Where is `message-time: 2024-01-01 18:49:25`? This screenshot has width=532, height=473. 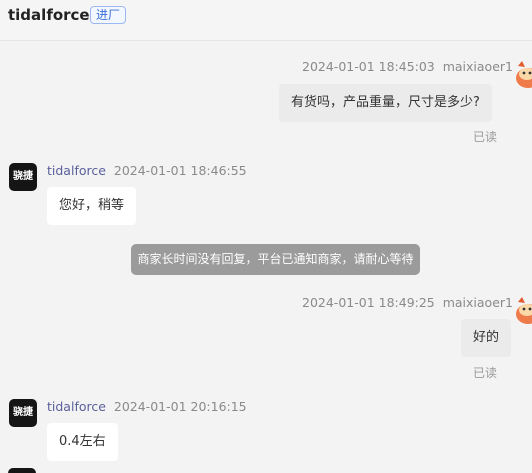 message-time: 2024-01-01 18:49:25 is located at coordinates (368, 302).